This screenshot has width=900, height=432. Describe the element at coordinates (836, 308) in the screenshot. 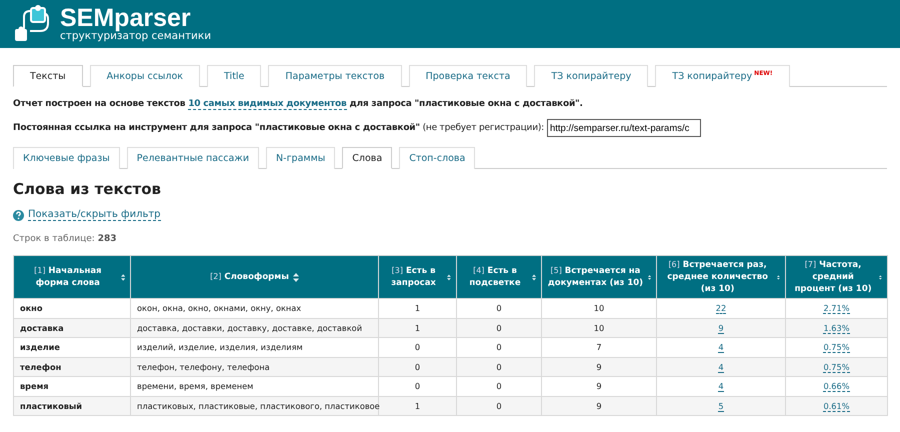

I see `value-link: 2.71%` at that location.